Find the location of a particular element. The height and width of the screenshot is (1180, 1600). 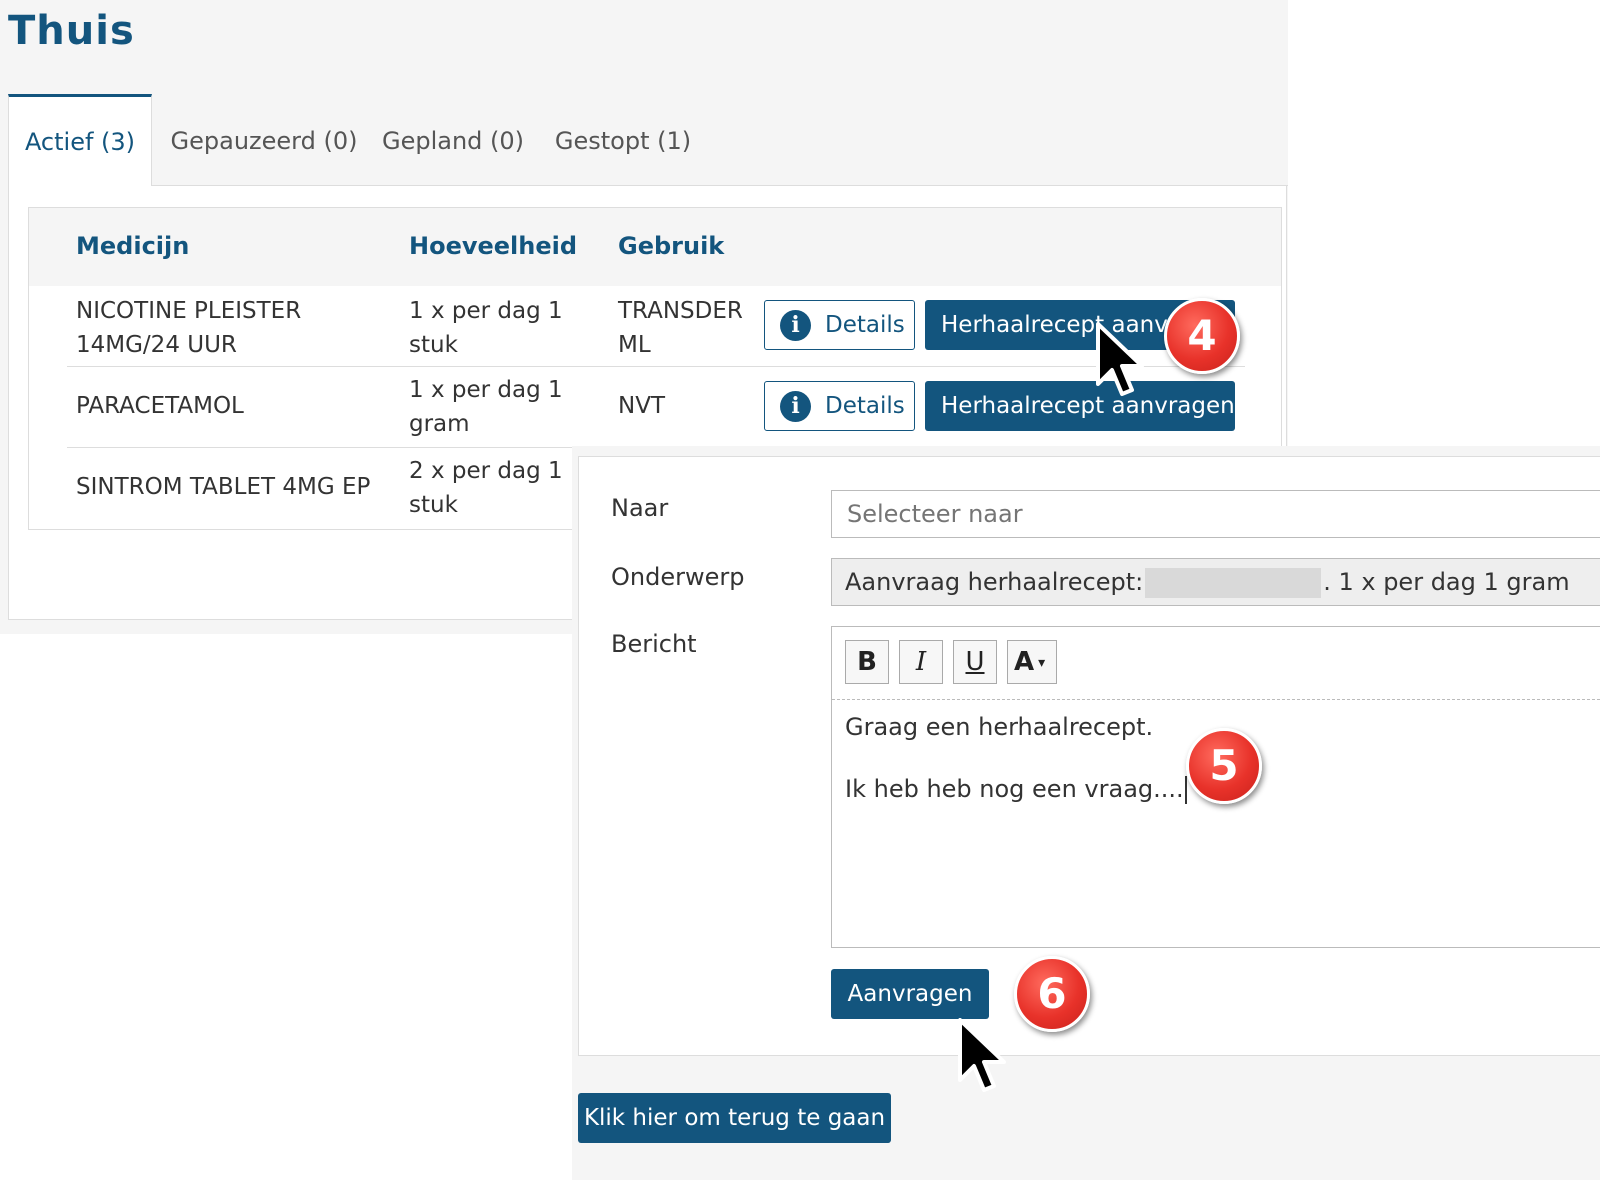

text-caret is located at coordinates (1185, 790).